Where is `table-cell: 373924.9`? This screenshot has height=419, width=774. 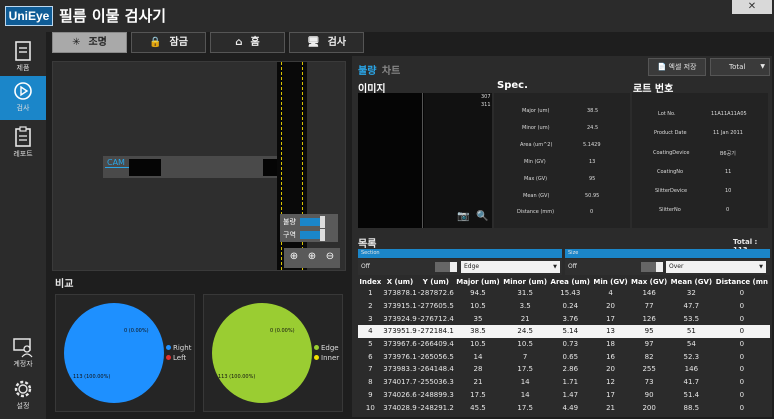
table-cell: 373924.9 is located at coordinates (400, 318).